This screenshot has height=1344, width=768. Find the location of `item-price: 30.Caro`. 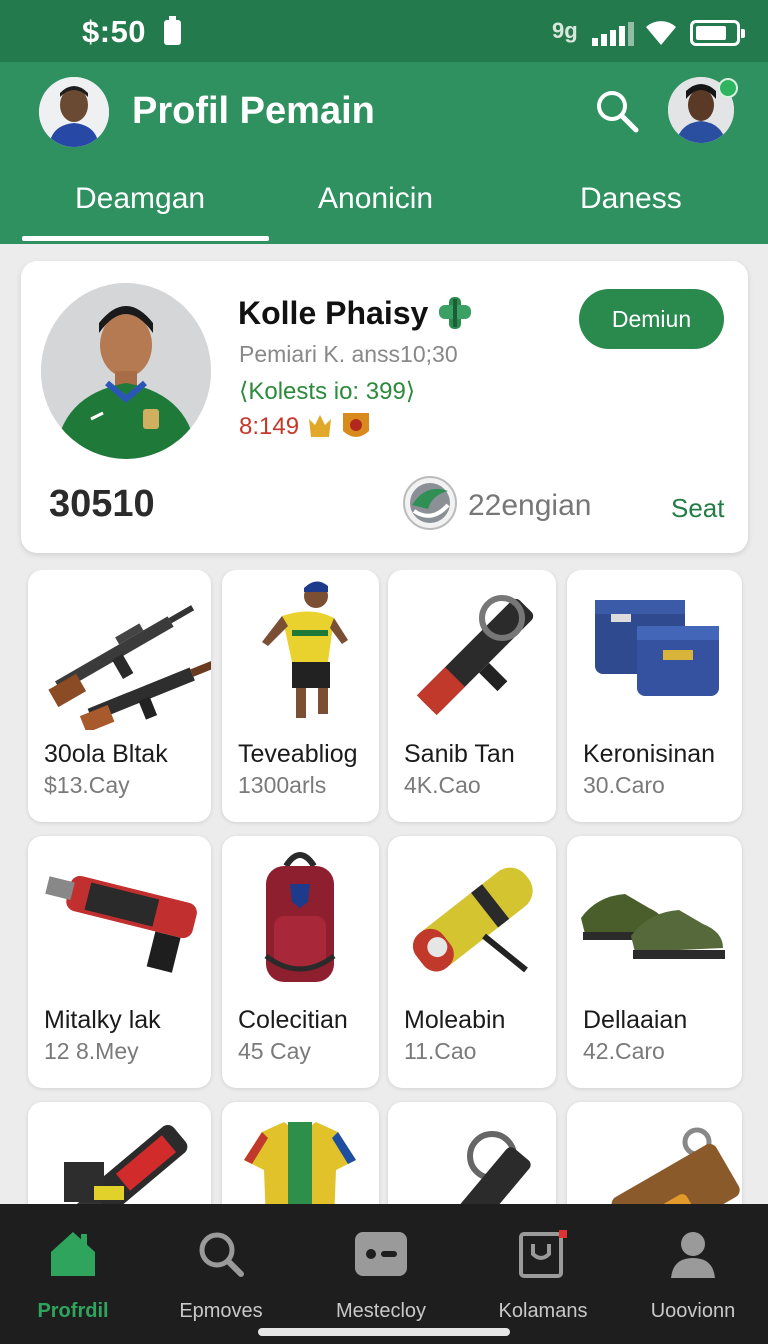

item-price: 30.Caro is located at coordinates (624, 785).